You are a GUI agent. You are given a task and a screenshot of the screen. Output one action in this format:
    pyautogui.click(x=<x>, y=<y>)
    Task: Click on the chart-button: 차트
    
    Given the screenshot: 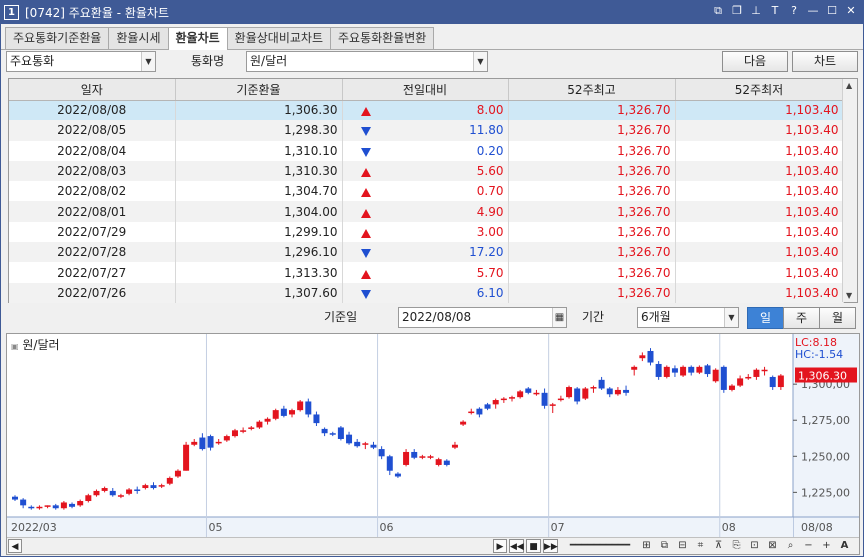 What is the action you would take?
    pyautogui.click(x=825, y=61)
    